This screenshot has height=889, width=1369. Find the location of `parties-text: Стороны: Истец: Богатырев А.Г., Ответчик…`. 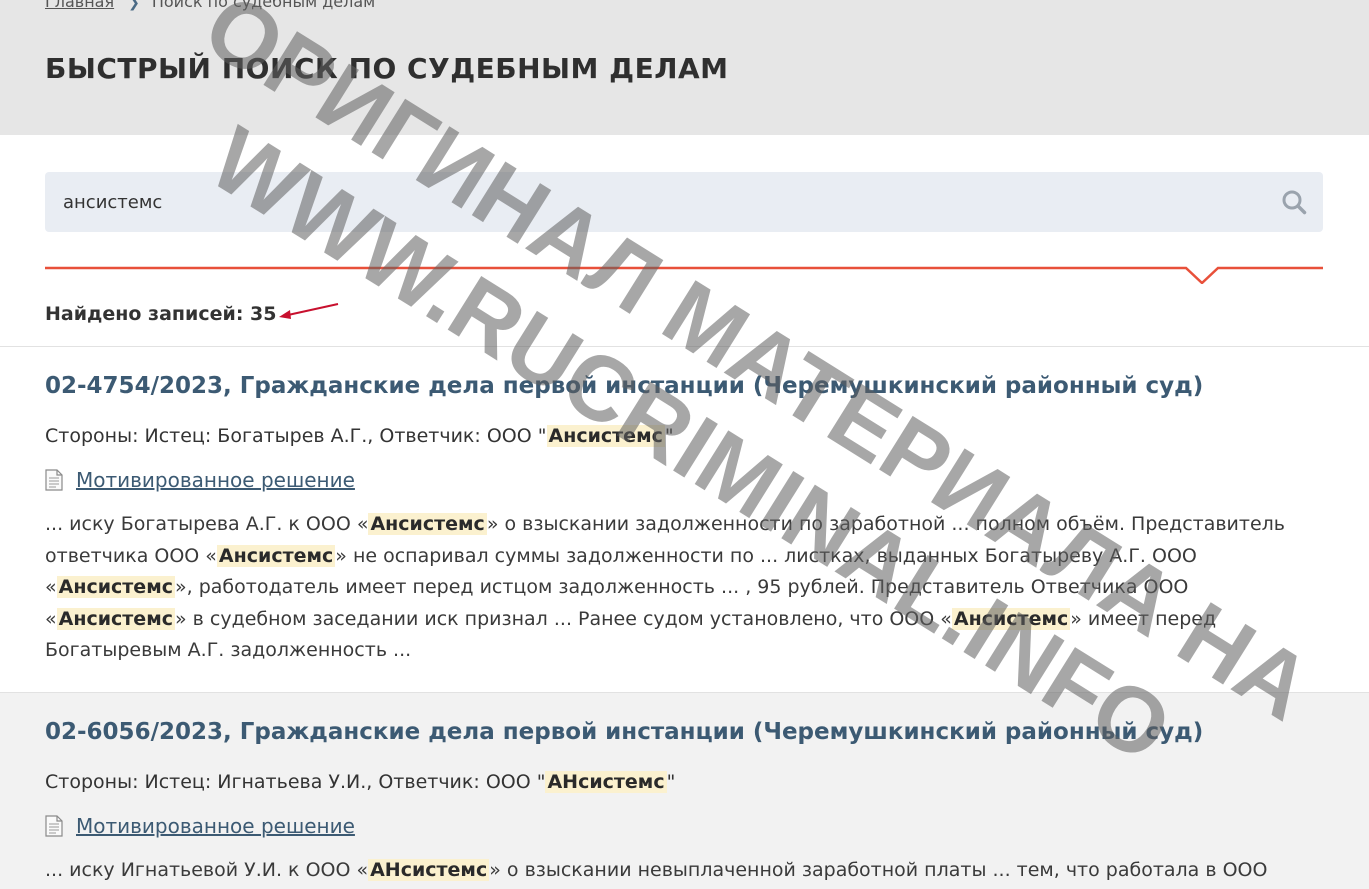

parties-text: Стороны: Истец: Богатырев А.Г., Ответчик… is located at coordinates (296, 436).